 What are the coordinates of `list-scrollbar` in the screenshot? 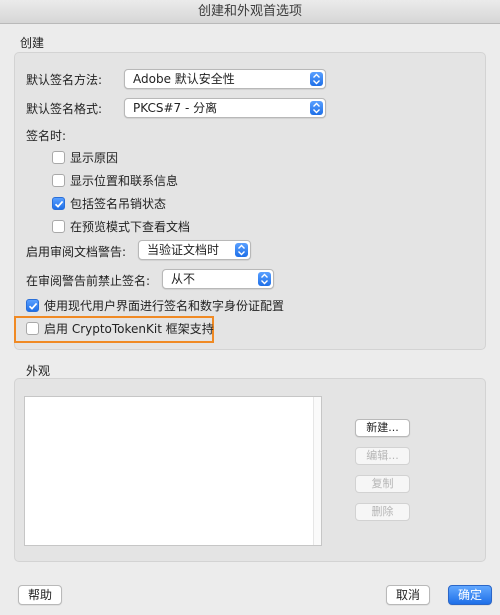 It's located at (317, 471).